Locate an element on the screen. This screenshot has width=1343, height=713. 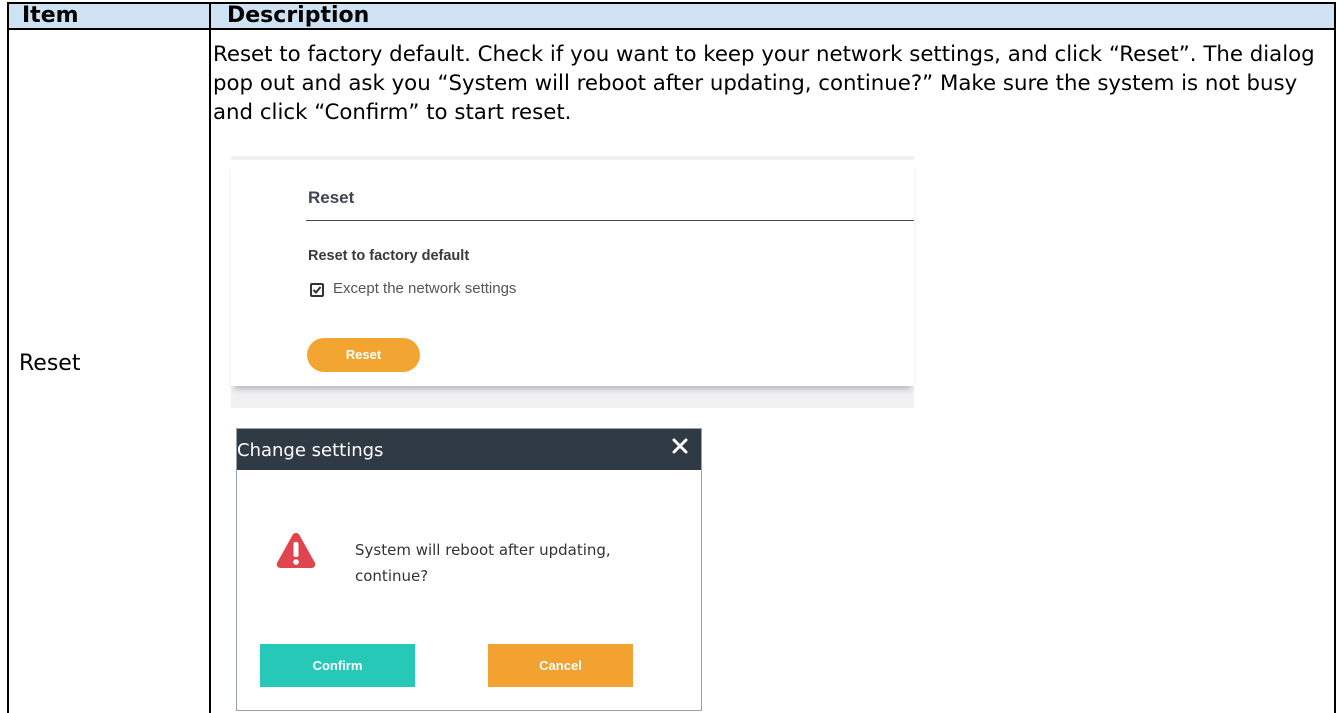
close-icon is located at coordinates (680, 446).